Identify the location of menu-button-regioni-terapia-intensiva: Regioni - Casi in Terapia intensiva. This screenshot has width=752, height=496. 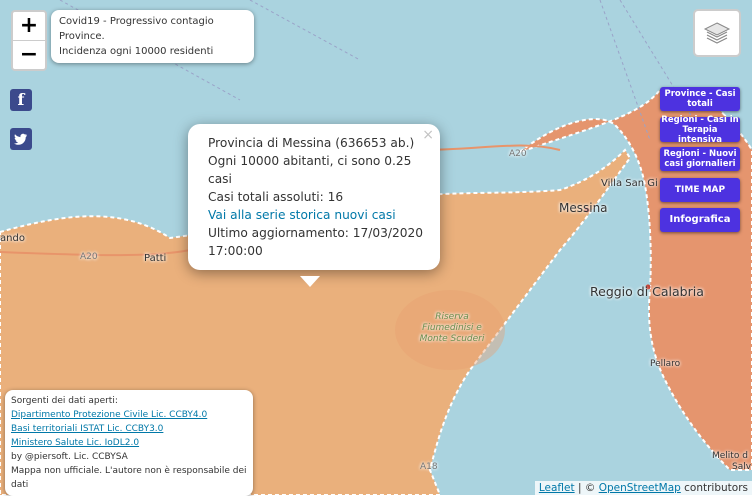
(700, 130).